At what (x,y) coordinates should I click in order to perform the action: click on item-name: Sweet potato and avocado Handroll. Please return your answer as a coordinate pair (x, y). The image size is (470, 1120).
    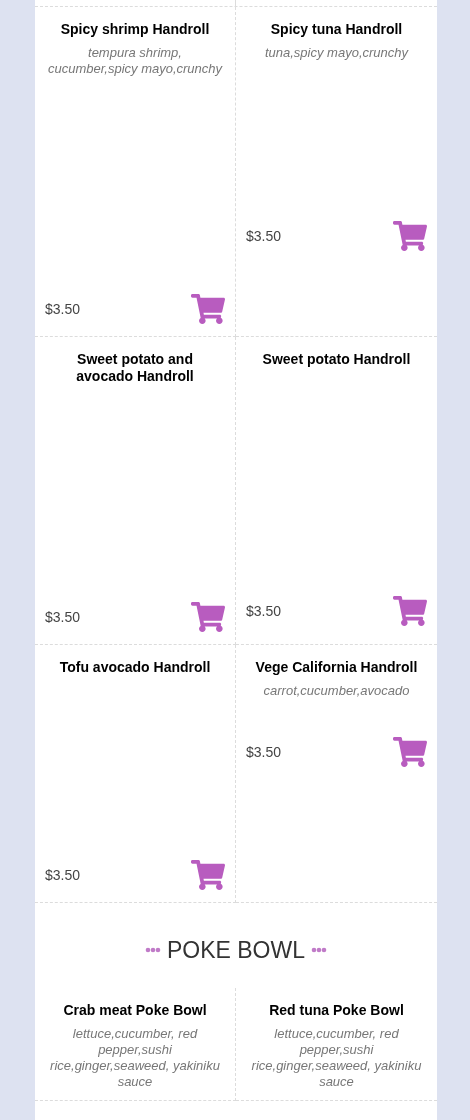
    Looking at the image, I should click on (135, 368).